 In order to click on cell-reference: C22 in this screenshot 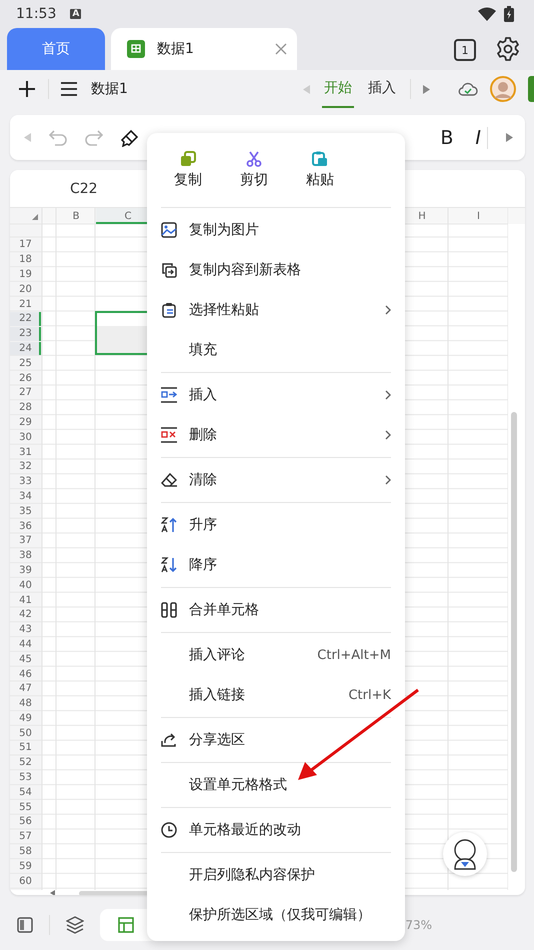, I will do `click(84, 188)`.